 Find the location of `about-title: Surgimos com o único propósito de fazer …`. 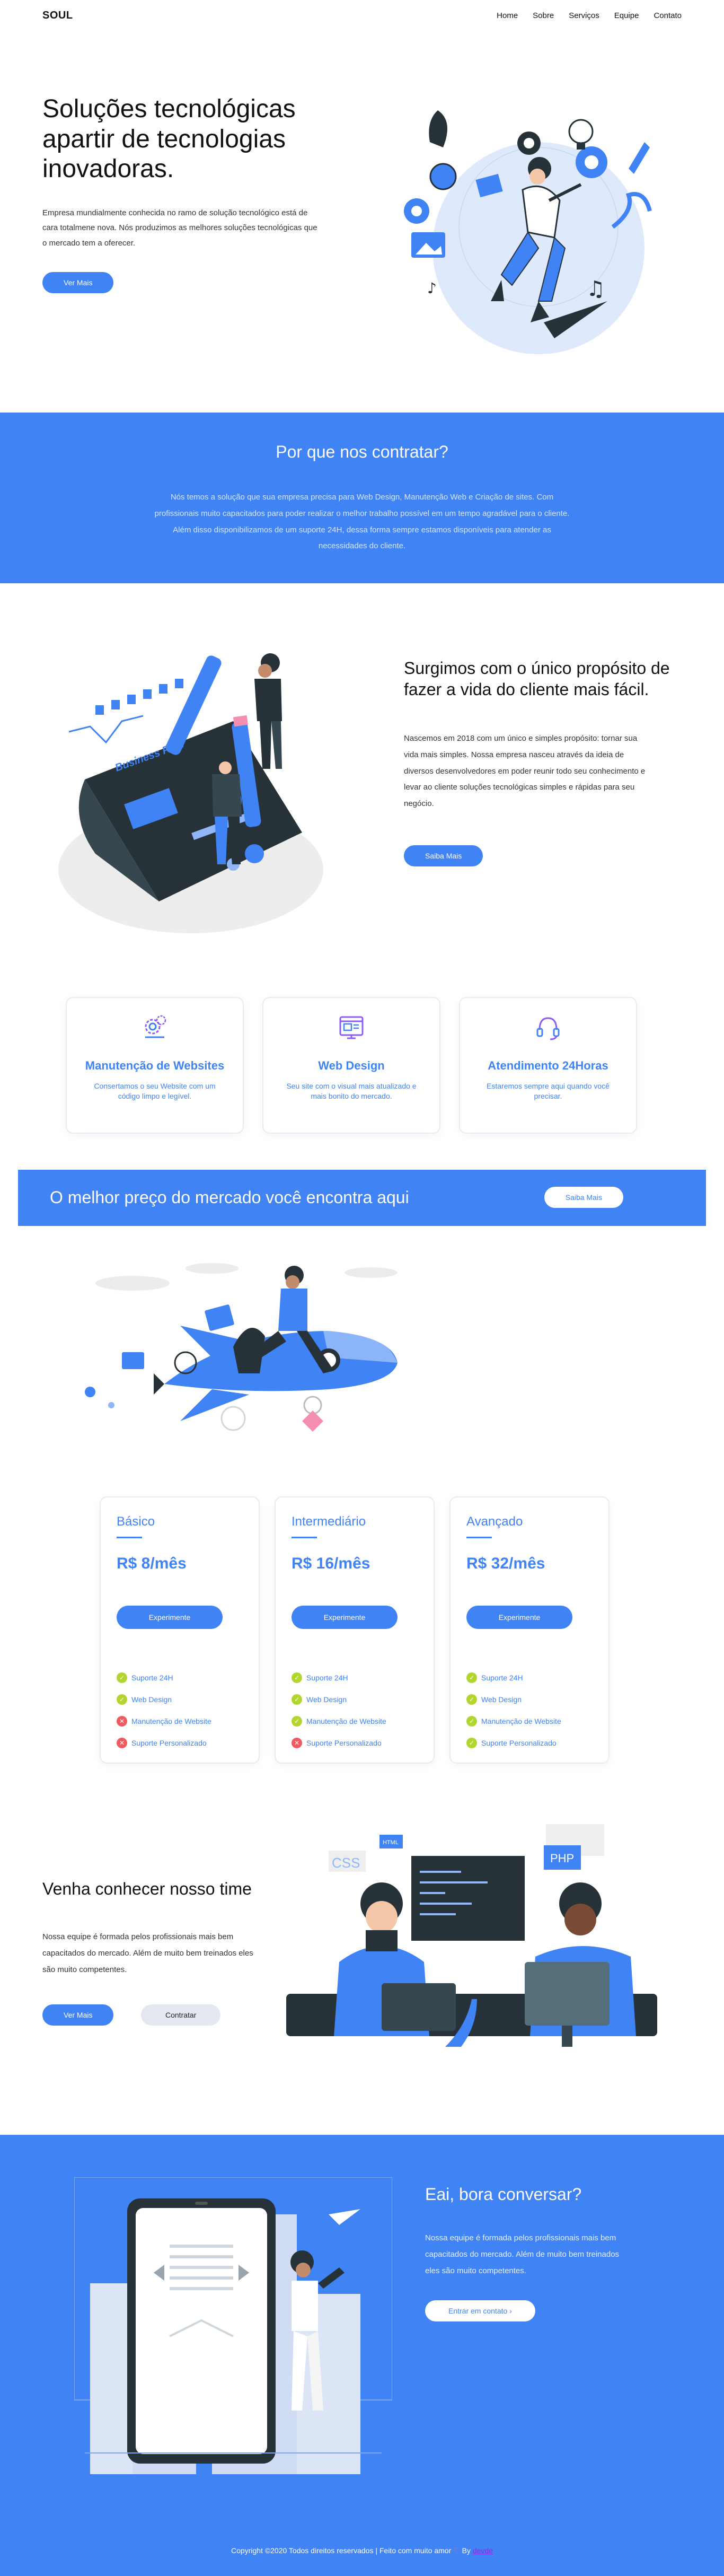

about-title: Surgimos com o único propósito de fazer … is located at coordinates (537, 679).